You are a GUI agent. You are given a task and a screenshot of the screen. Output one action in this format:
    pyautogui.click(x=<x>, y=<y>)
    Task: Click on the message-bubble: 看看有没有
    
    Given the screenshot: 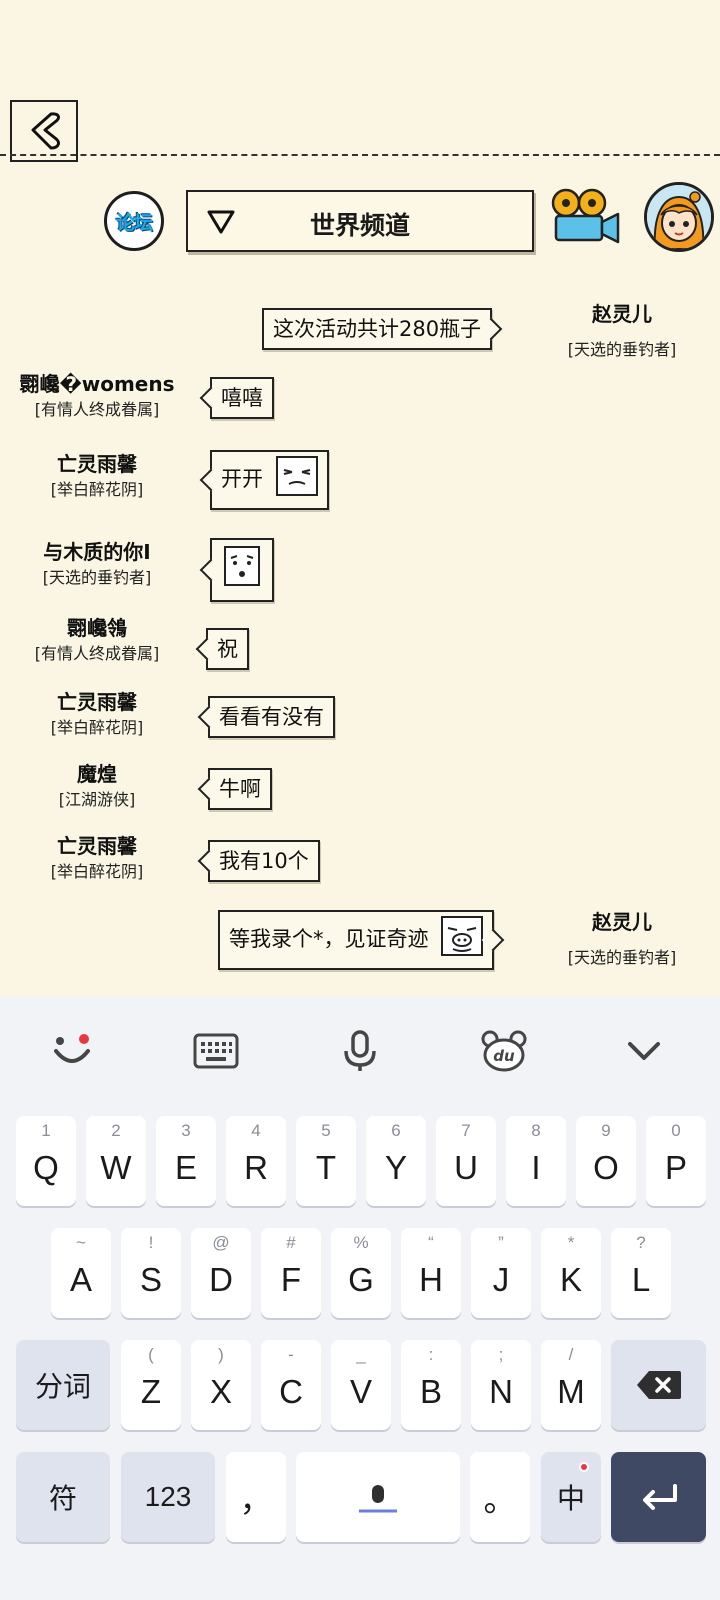 What is the action you would take?
    pyautogui.click(x=271, y=717)
    